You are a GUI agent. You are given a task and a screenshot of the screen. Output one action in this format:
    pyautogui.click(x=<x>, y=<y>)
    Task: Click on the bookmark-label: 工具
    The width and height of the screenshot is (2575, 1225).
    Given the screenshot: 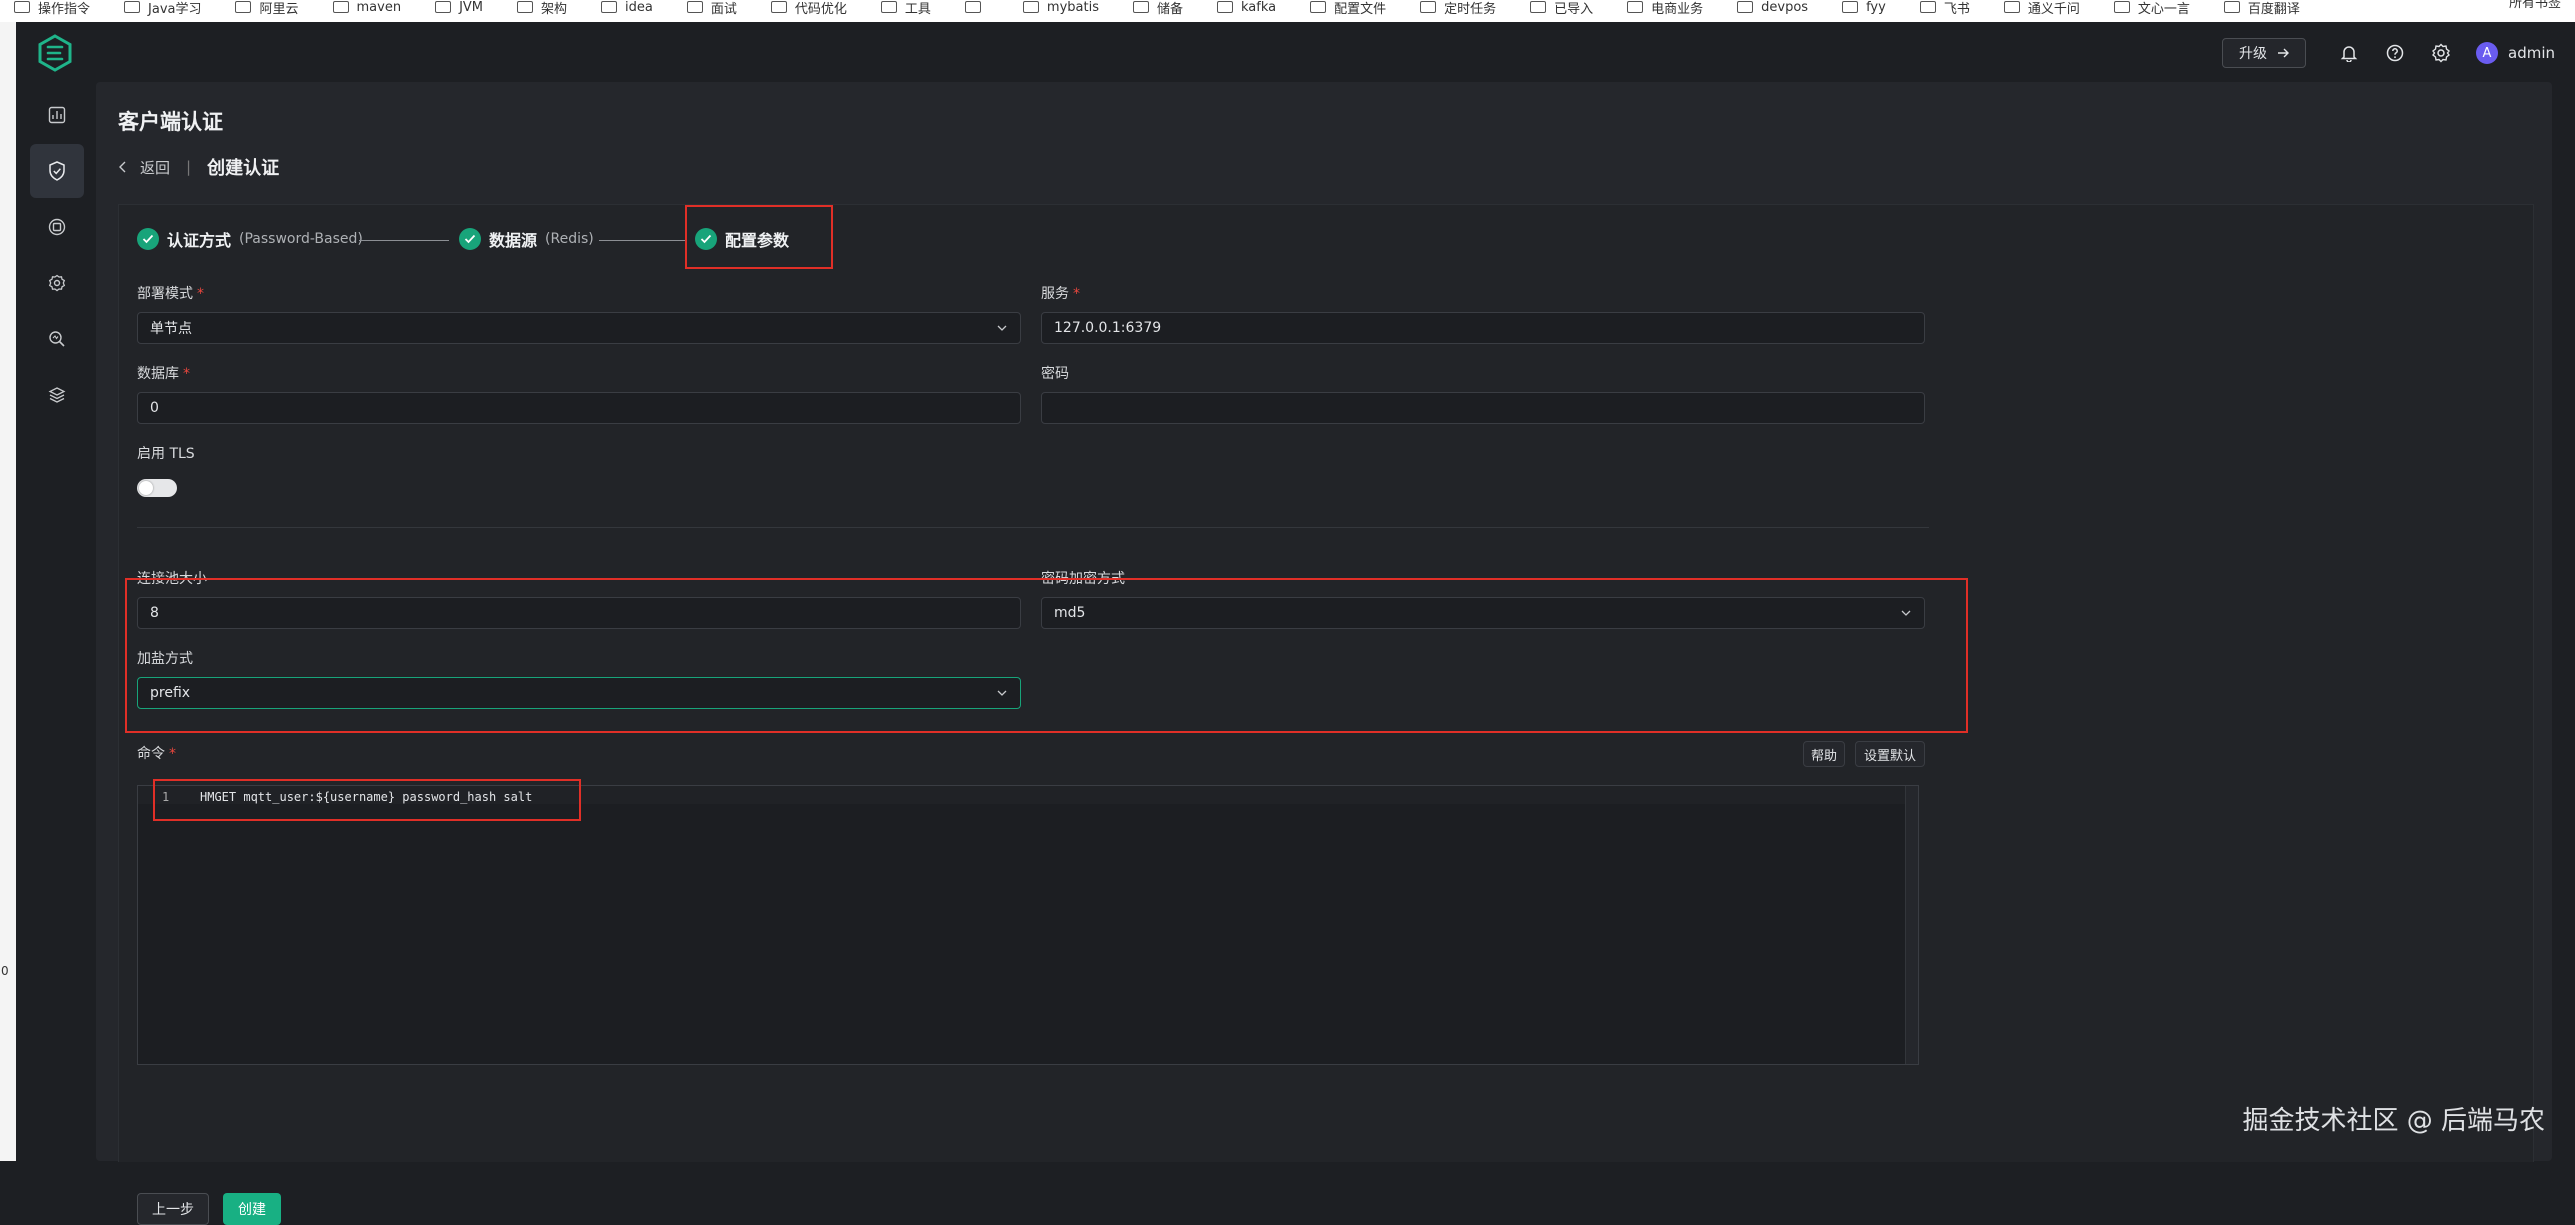 What is the action you would take?
    pyautogui.click(x=917, y=9)
    